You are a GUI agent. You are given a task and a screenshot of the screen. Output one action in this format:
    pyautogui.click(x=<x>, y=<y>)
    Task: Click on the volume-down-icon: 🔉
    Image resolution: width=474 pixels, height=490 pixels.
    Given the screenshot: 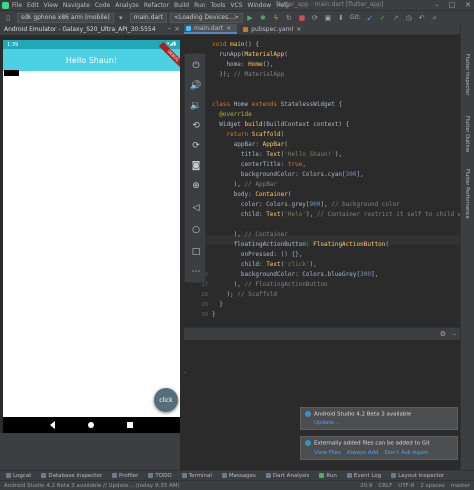 What is the action you would take?
    pyautogui.click(x=196, y=106)
    